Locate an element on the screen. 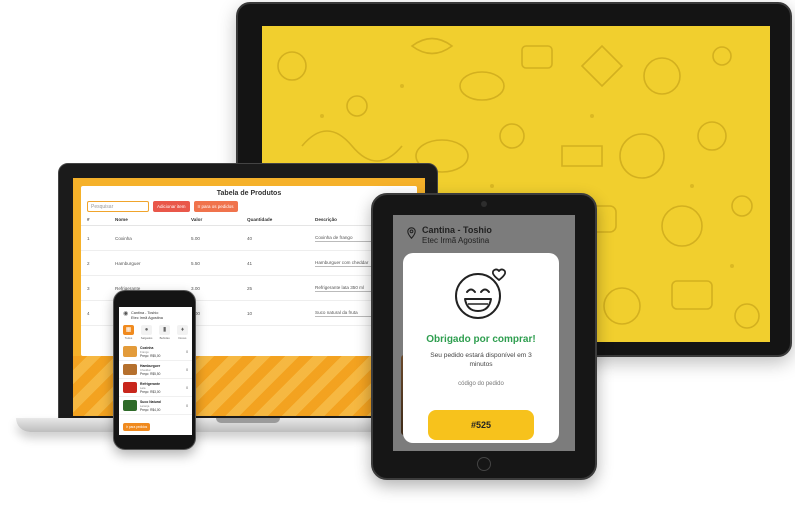 This screenshot has width=795, height=519. product-info: Hamburguer Cheddar Preço: R$5,50 is located at coordinates (161, 370).